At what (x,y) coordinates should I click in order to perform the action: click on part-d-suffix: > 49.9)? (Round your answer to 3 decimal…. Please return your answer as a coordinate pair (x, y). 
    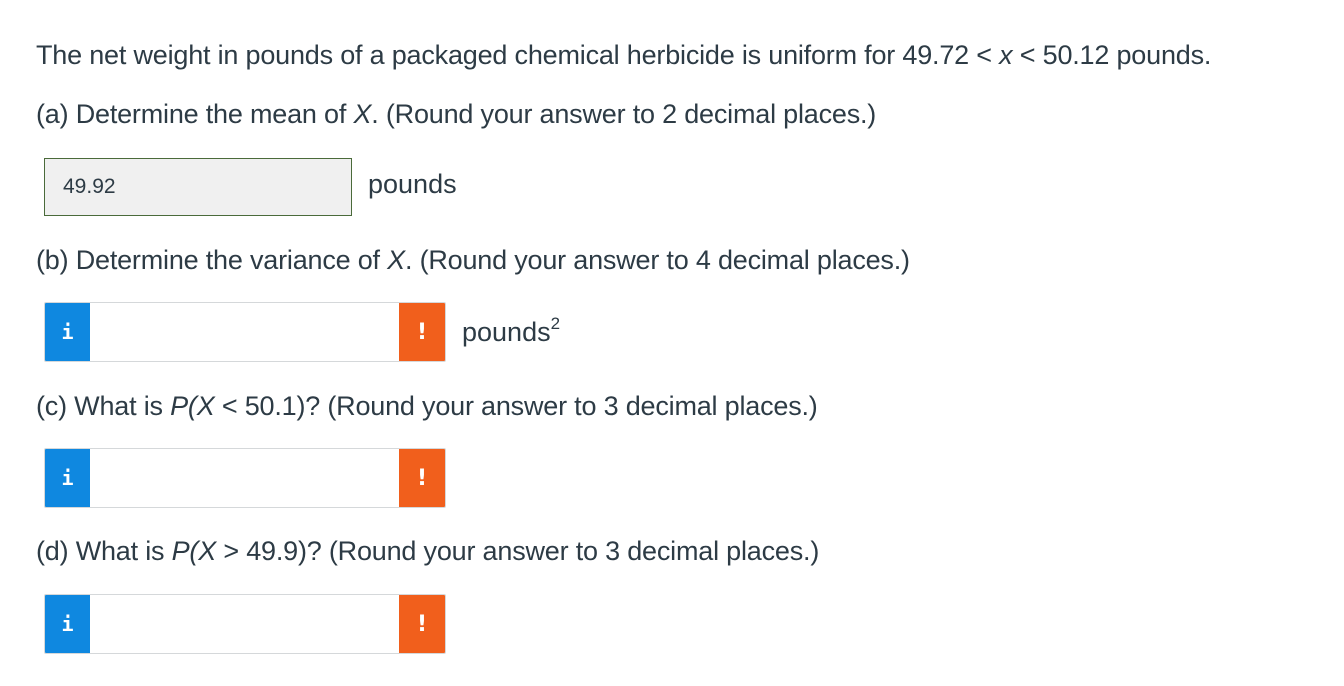
    Looking at the image, I should click on (518, 551).